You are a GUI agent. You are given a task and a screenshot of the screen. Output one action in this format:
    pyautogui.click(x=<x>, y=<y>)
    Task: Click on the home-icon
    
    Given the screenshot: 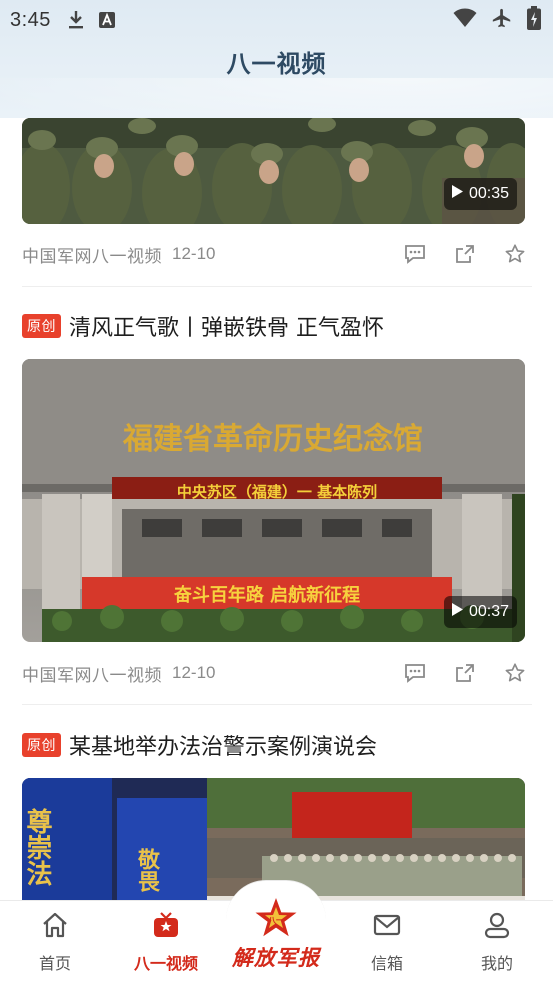 What is the action you would take?
    pyautogui.click(x=55, y=927)
    